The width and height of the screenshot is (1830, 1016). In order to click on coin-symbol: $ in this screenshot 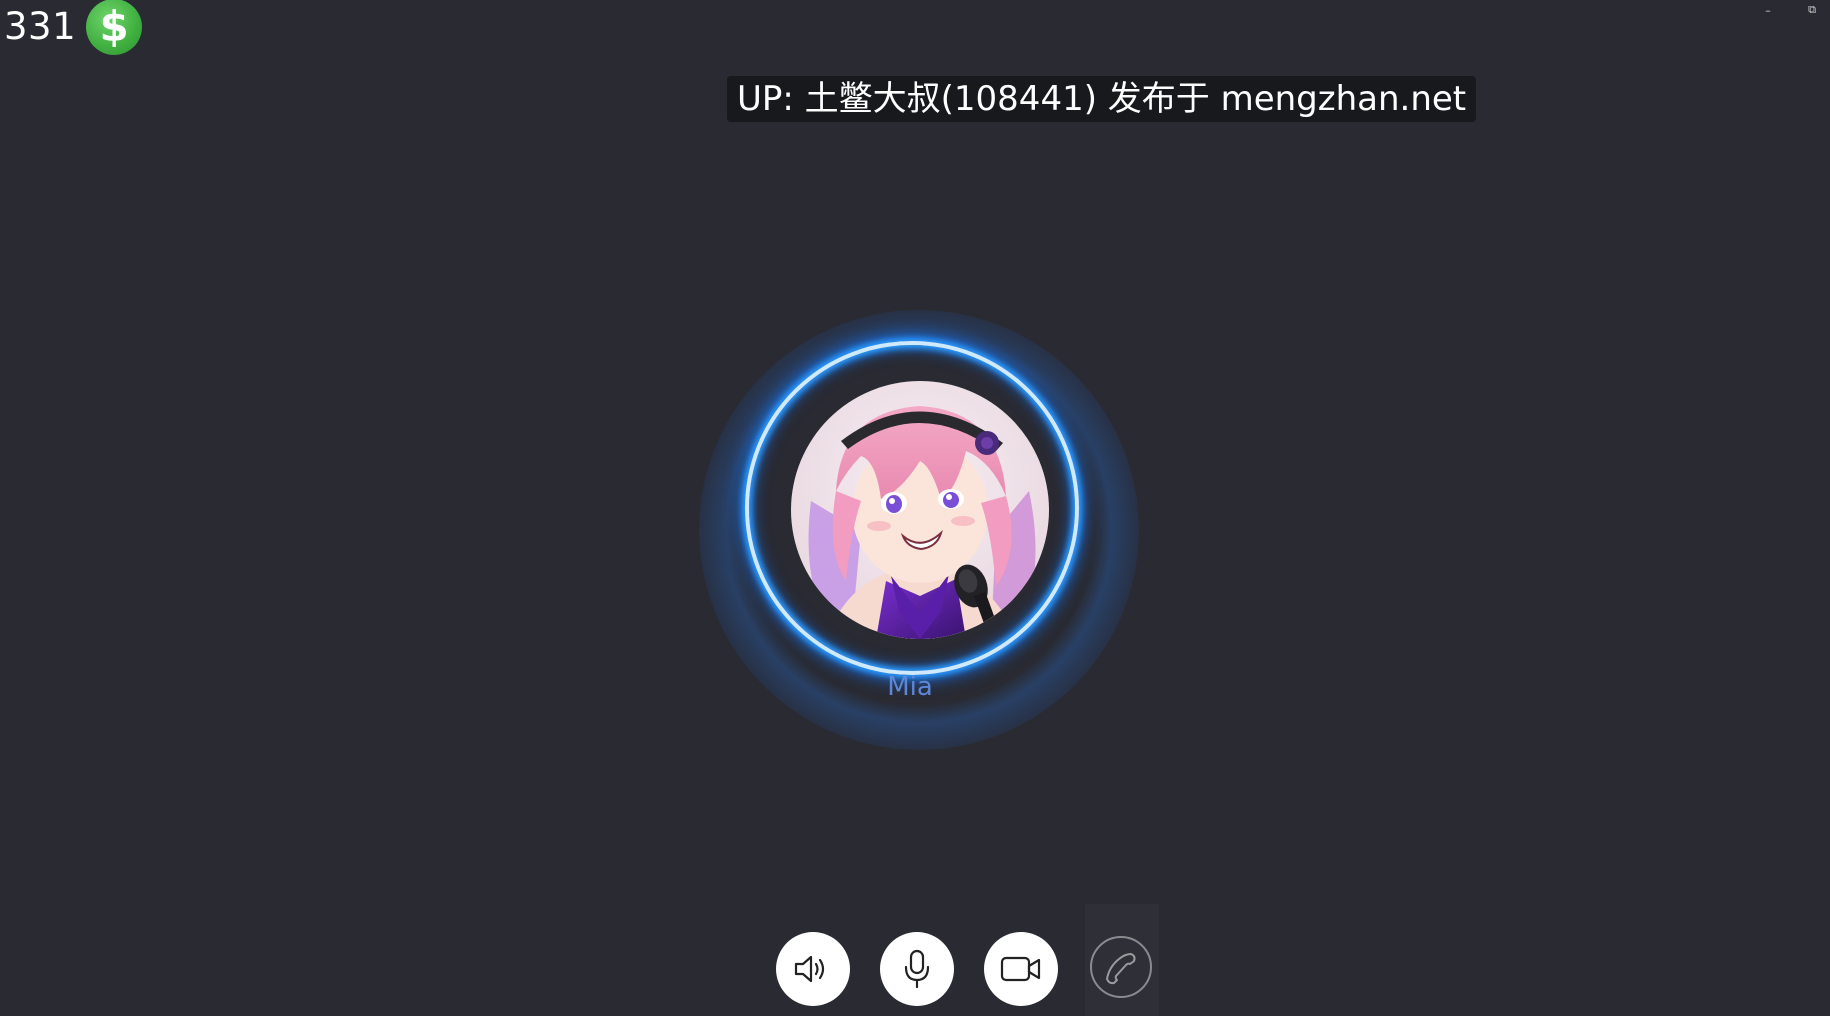, I will do `click(114, 26)`.